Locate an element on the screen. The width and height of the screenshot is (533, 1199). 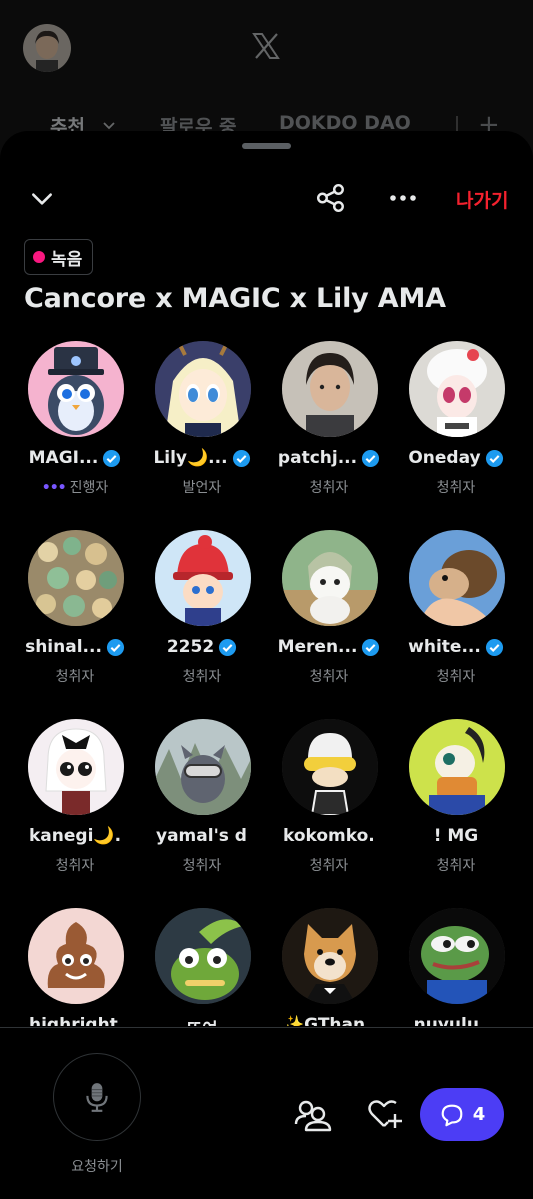
participant-role: 발언자 is located at coordinates (202, 488).